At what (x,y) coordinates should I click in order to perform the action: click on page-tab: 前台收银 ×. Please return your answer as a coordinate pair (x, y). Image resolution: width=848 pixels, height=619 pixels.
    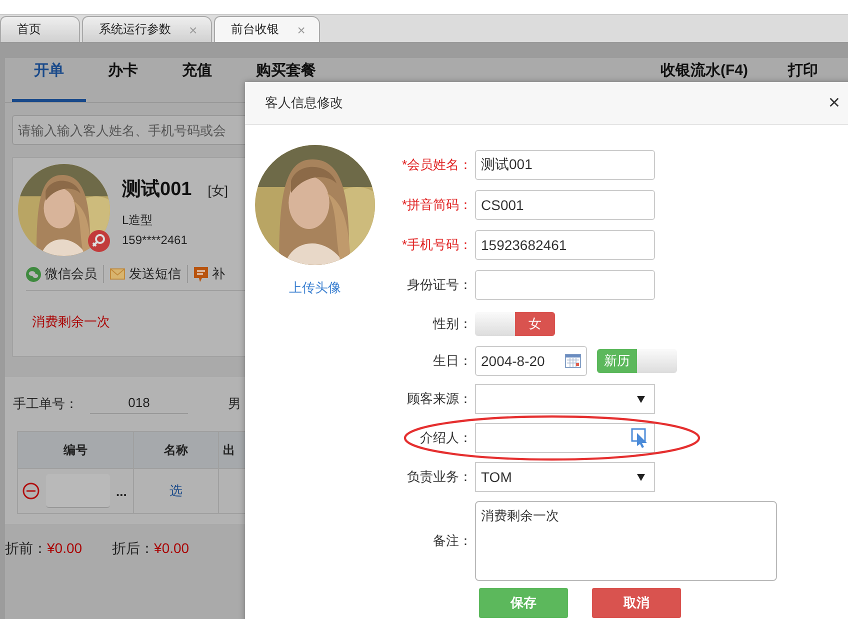
    Looking at the image, I should click on (267, 29).